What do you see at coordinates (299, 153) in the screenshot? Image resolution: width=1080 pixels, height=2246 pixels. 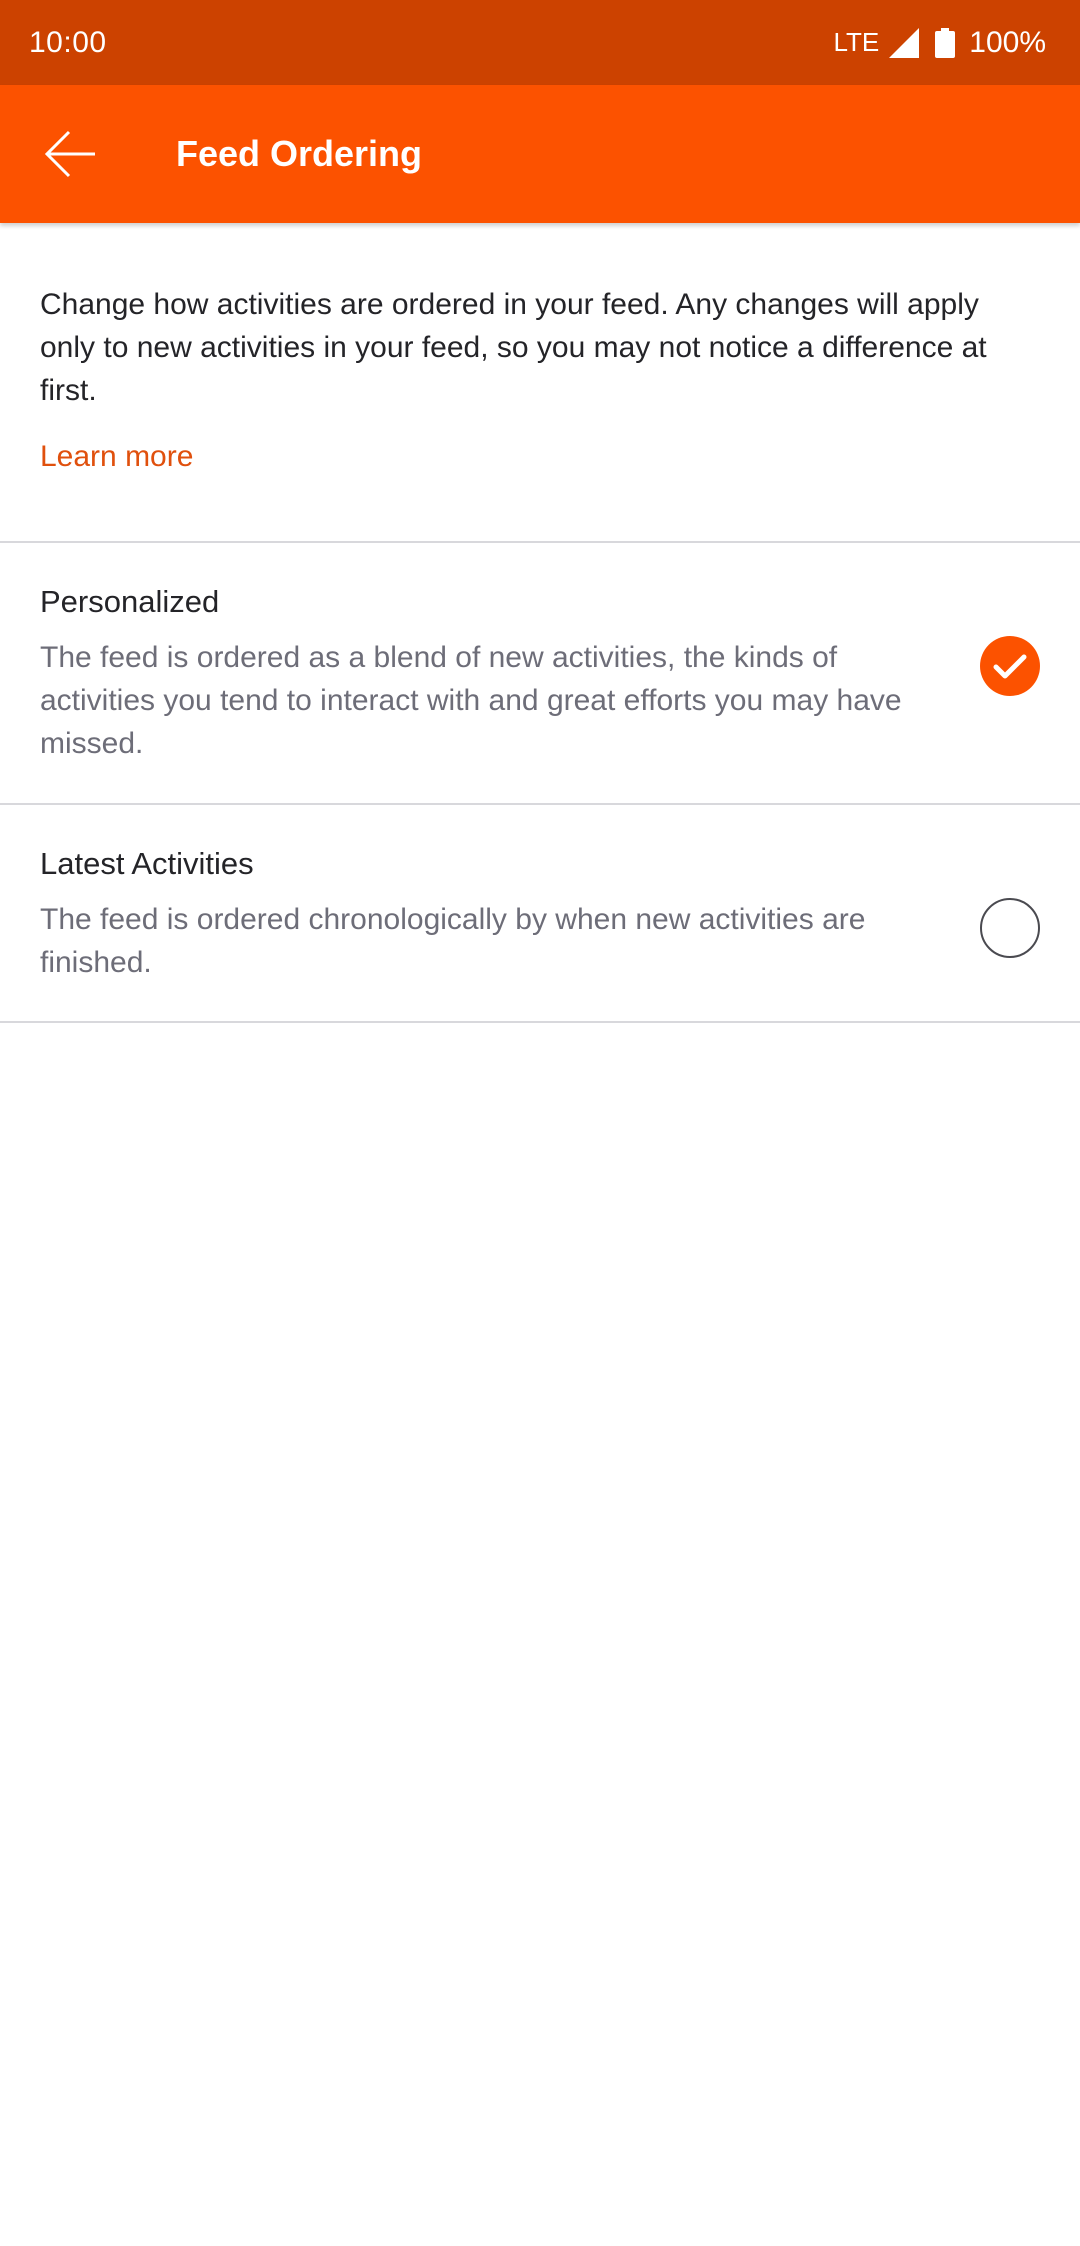 I see `page-title: Feed Ordering` at bounding box center [299, 153].